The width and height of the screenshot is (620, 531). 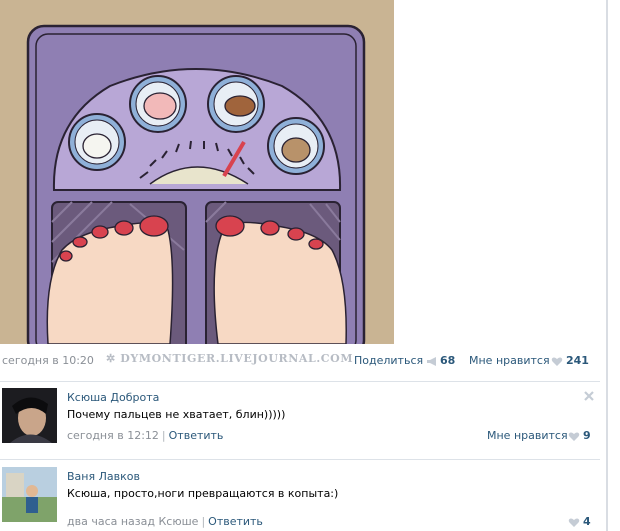 What do you see at coordinates (589, 396) in the screenshot?
I see `close-icon` at bounding box center [589, 396].